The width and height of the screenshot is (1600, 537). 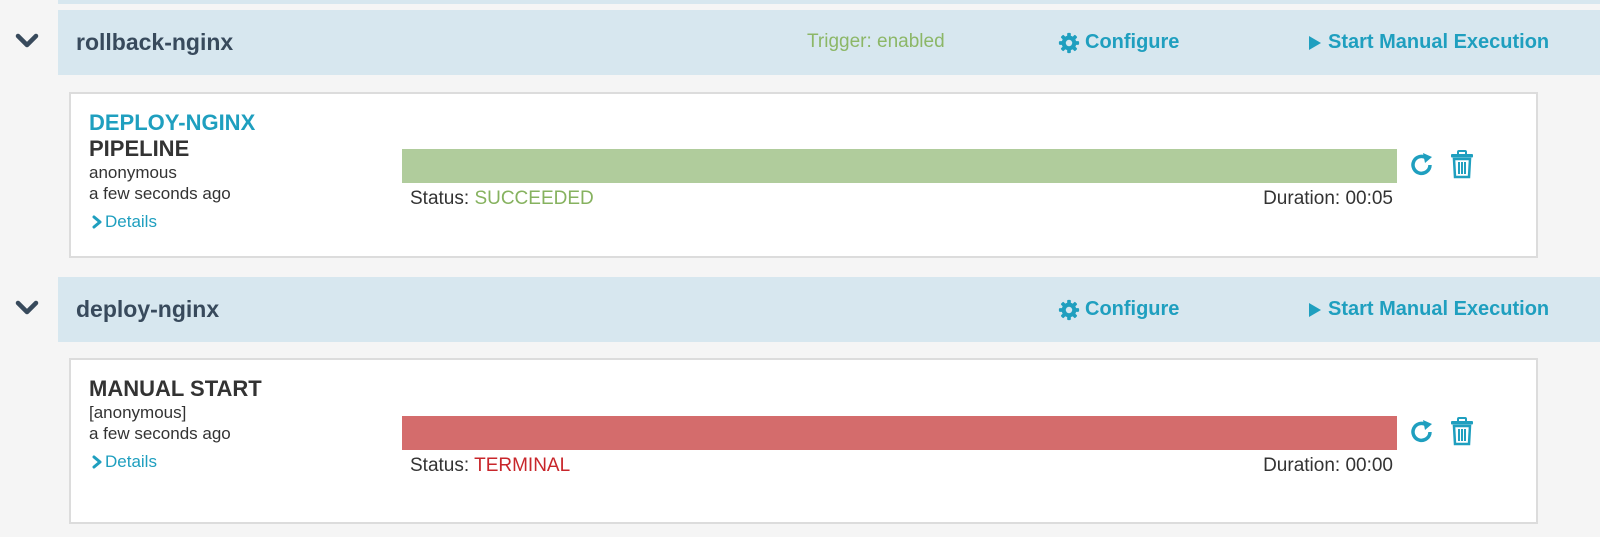 I want to click on execution-status: Status: SUCCEEDED, so click(x=502, y=199).